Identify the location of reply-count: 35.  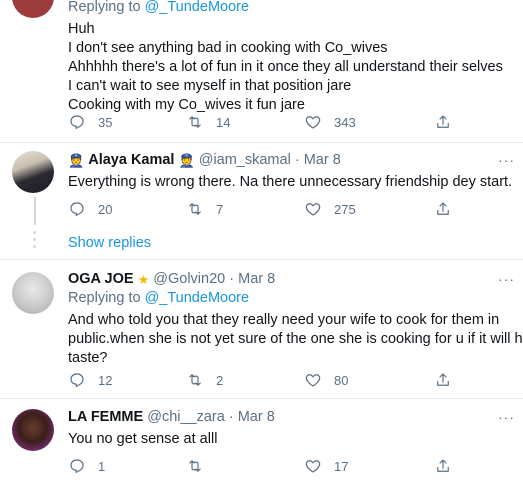
(105, 122).